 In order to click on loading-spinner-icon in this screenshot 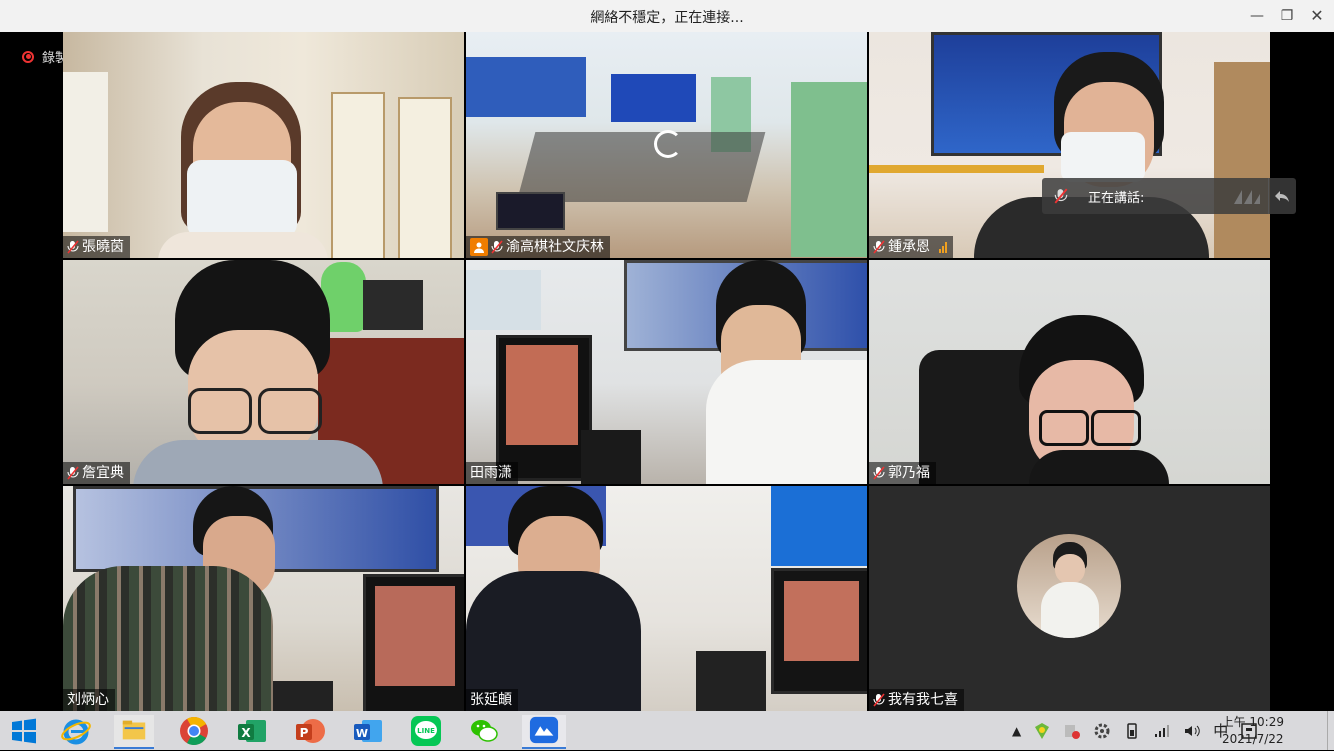, I will do `click(668, 144)`.